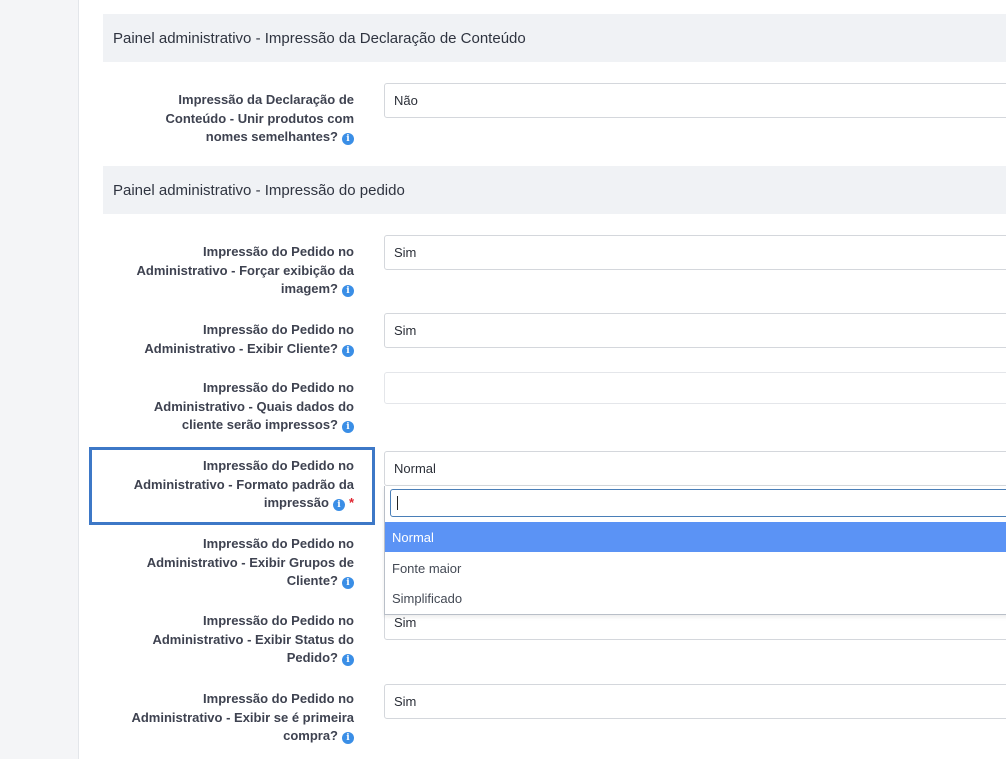 This screenshot has height=759, width=1006. Describe the element at coordinates (695, 330) in the screenshot. I see `select-exibir-cliente: Sim` at that location.